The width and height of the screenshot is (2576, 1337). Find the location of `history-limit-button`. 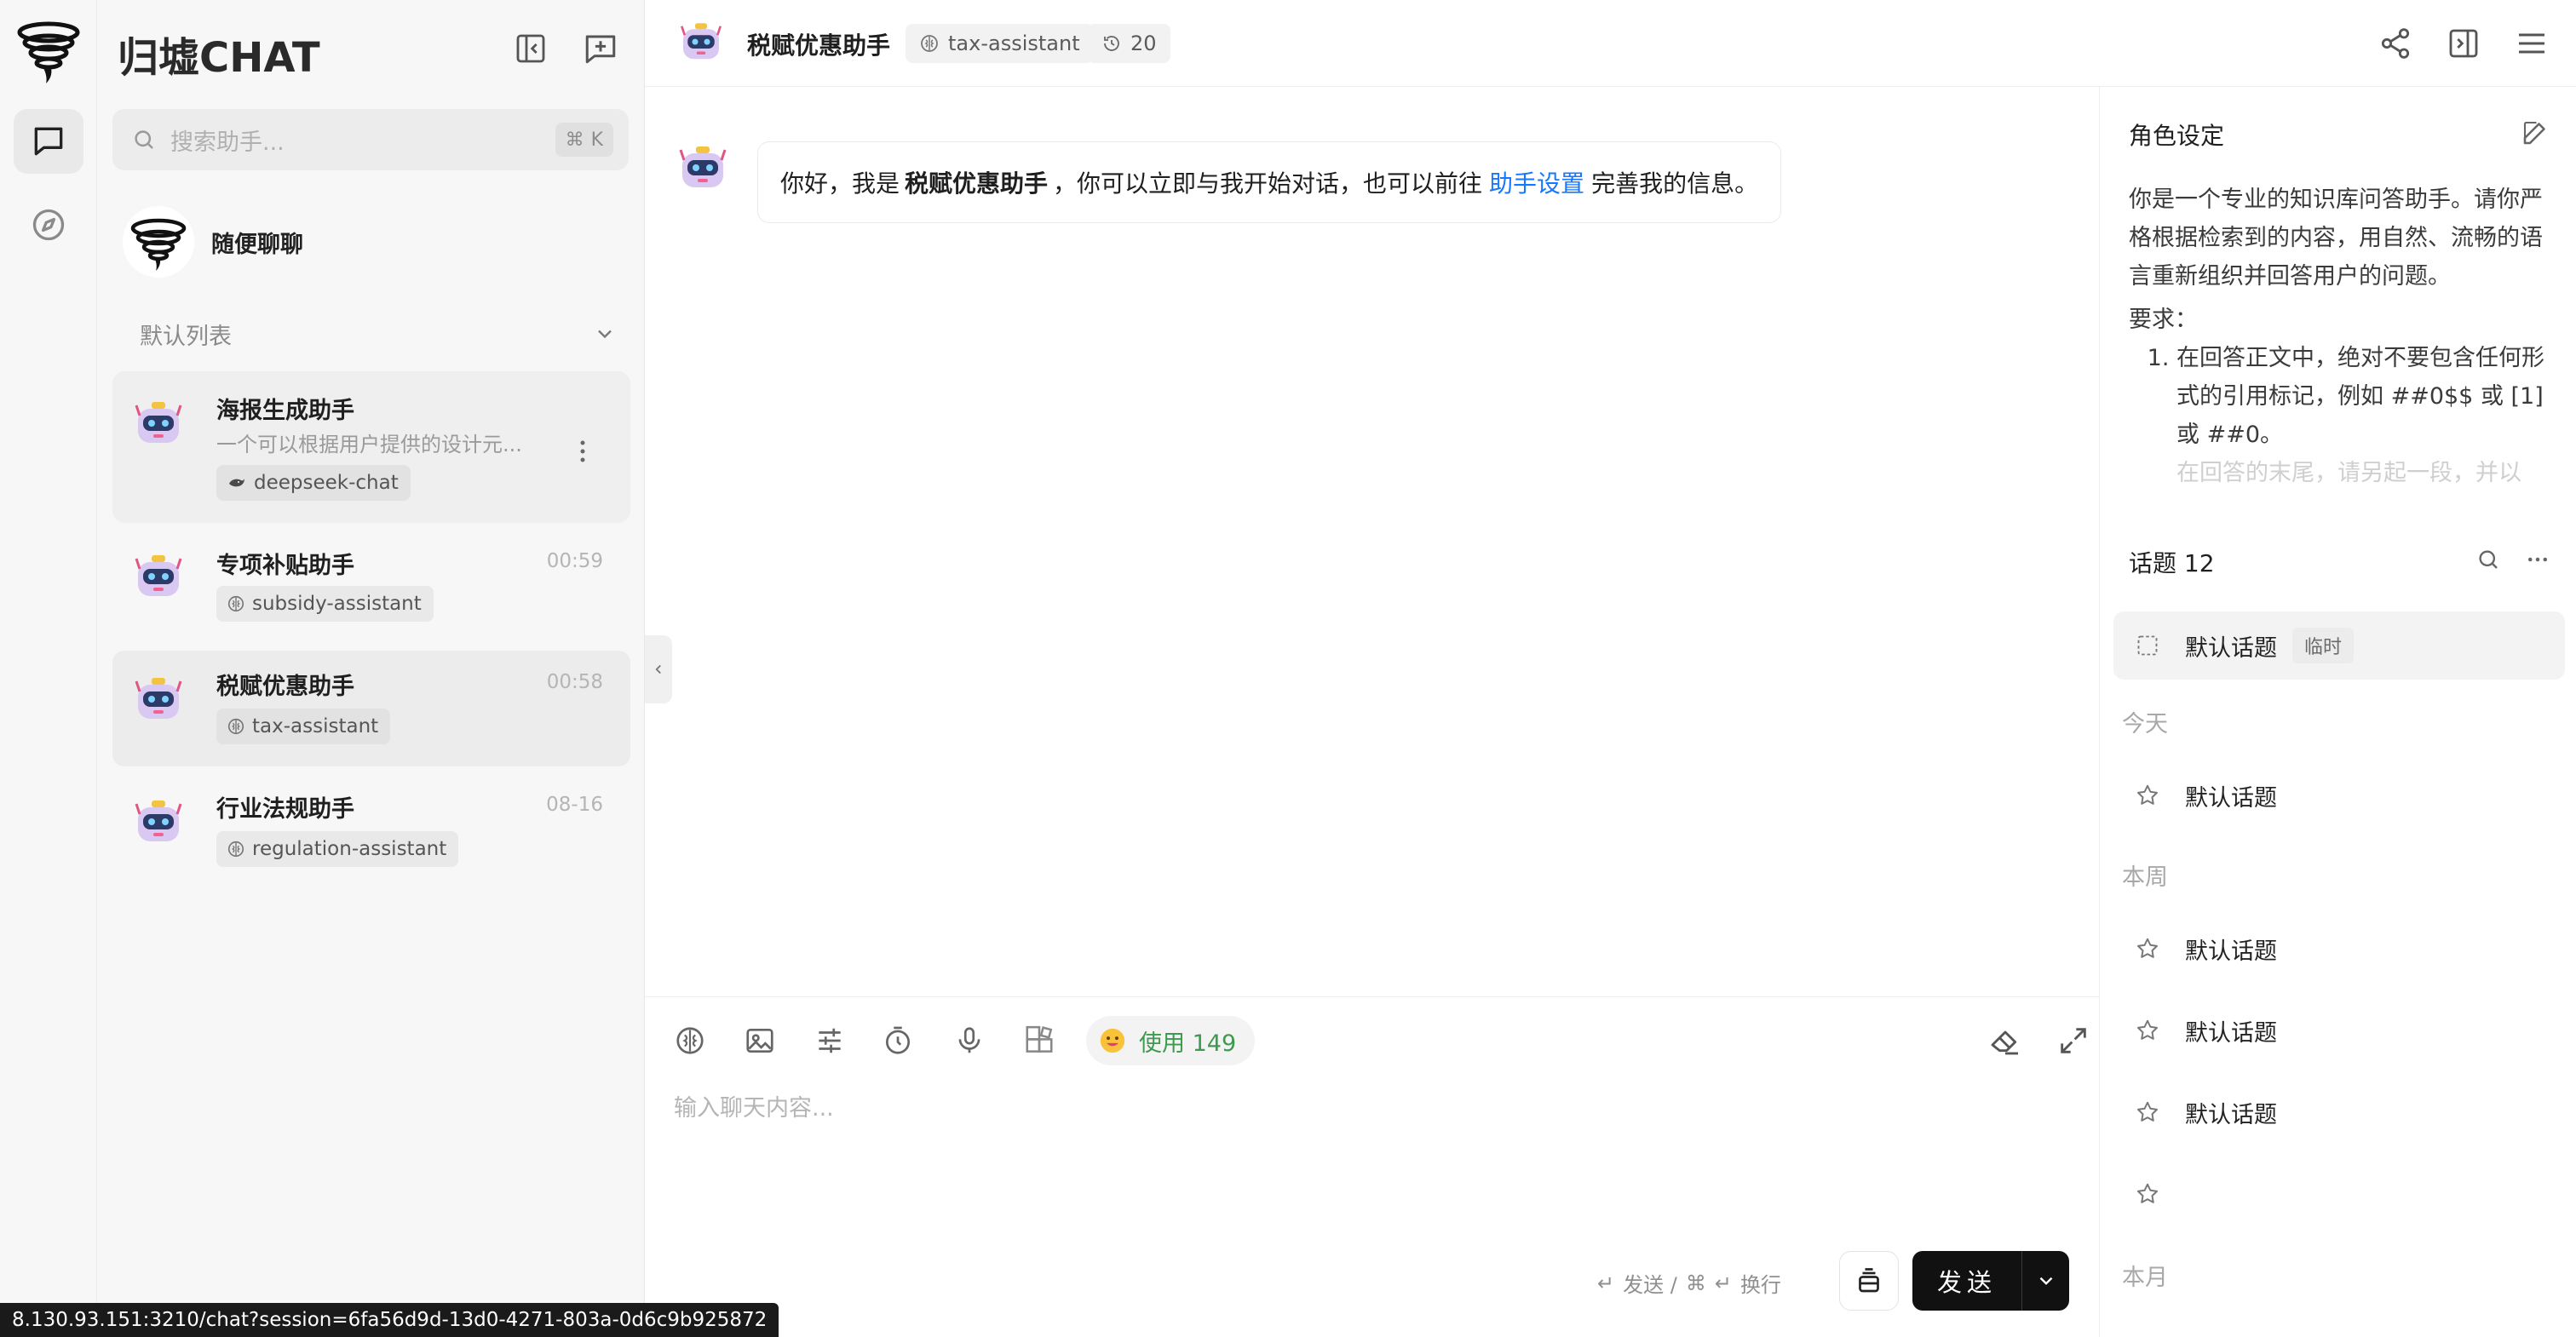

history-limit-button is located at coordinates (898, 1040).